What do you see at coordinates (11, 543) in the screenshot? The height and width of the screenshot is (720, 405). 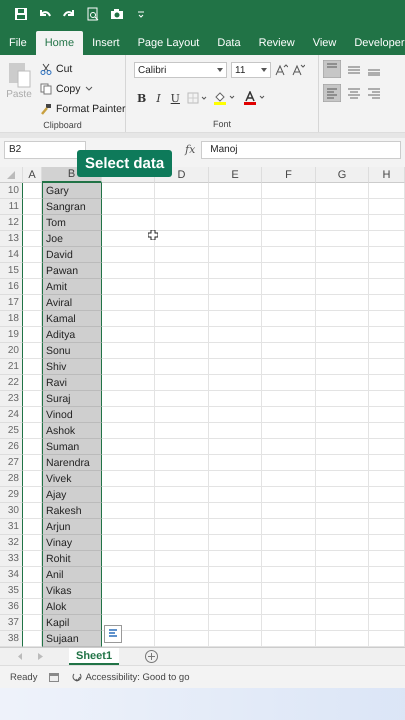 I see `row-header: 32` at bounding box center [11, 543].